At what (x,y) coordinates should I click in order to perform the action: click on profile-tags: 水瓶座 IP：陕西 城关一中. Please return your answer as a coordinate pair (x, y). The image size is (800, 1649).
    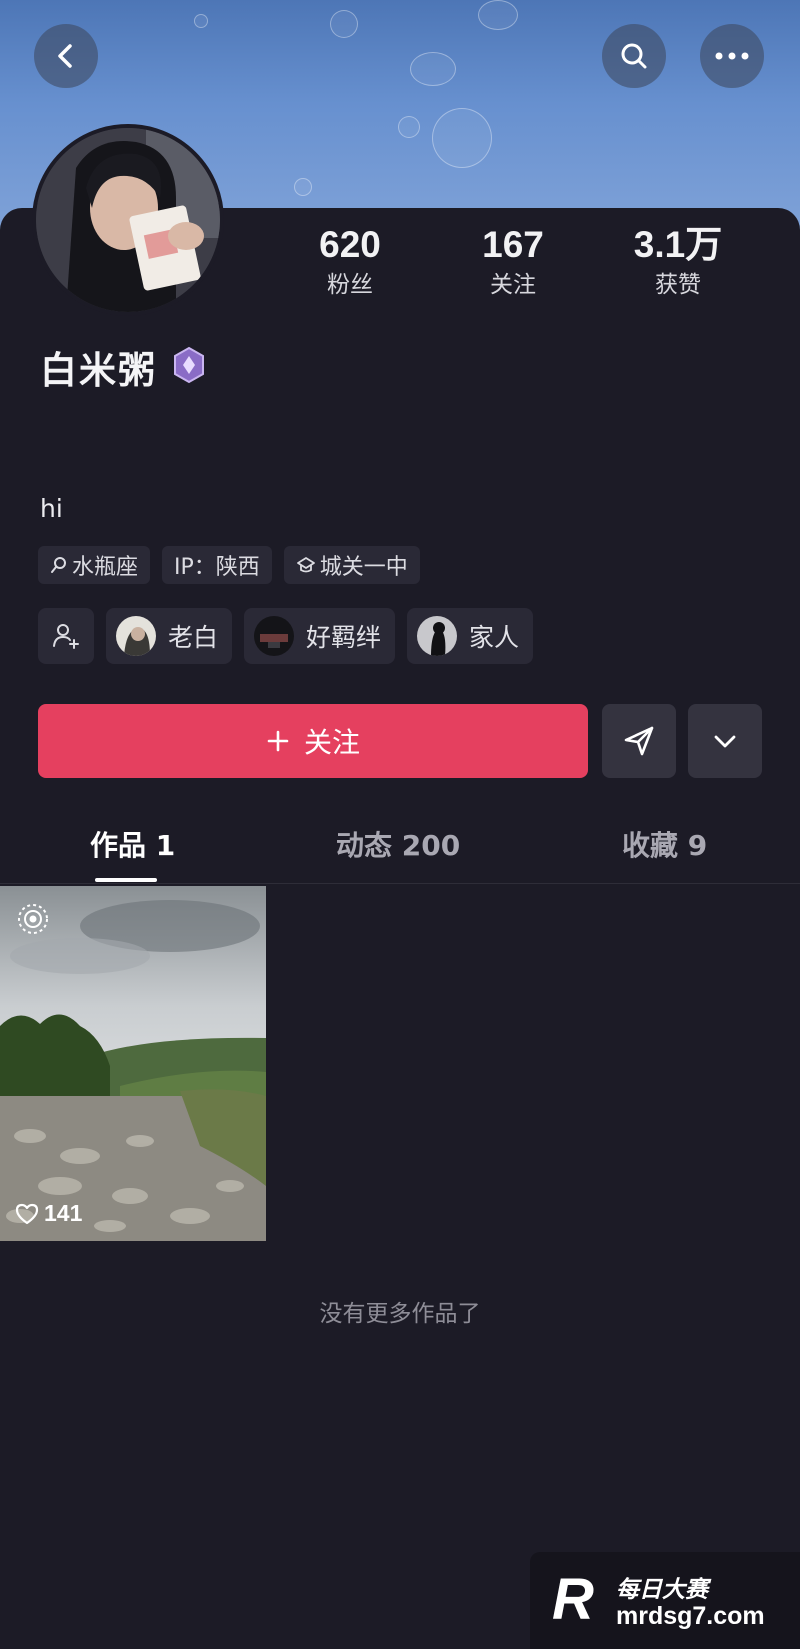
    Looking at the image, I should click on (229, 565).